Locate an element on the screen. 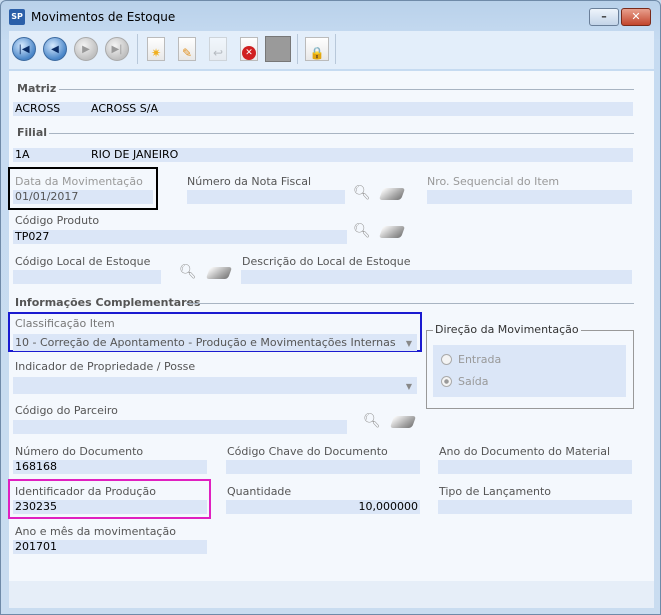 The height and width of the screenshot is (615, 661). radio-entrada is located at coordinates (446, 359).